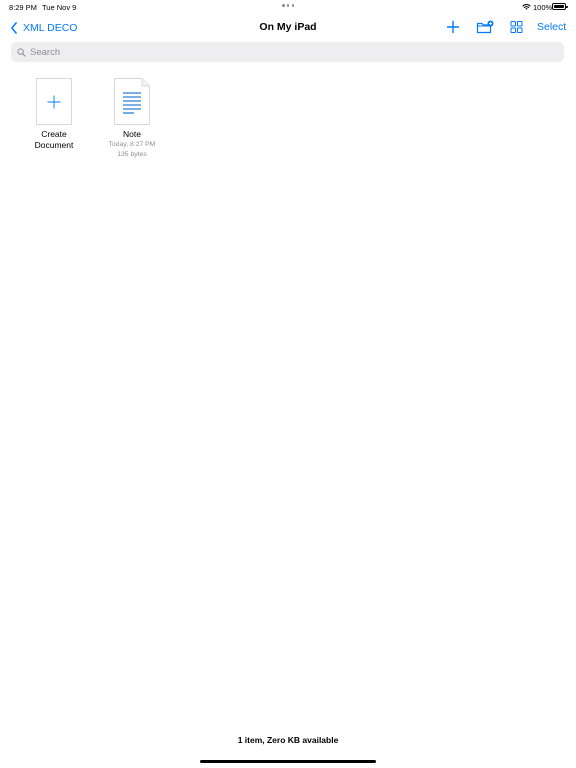  I want to click on wifi-icon, so click(526, 7).